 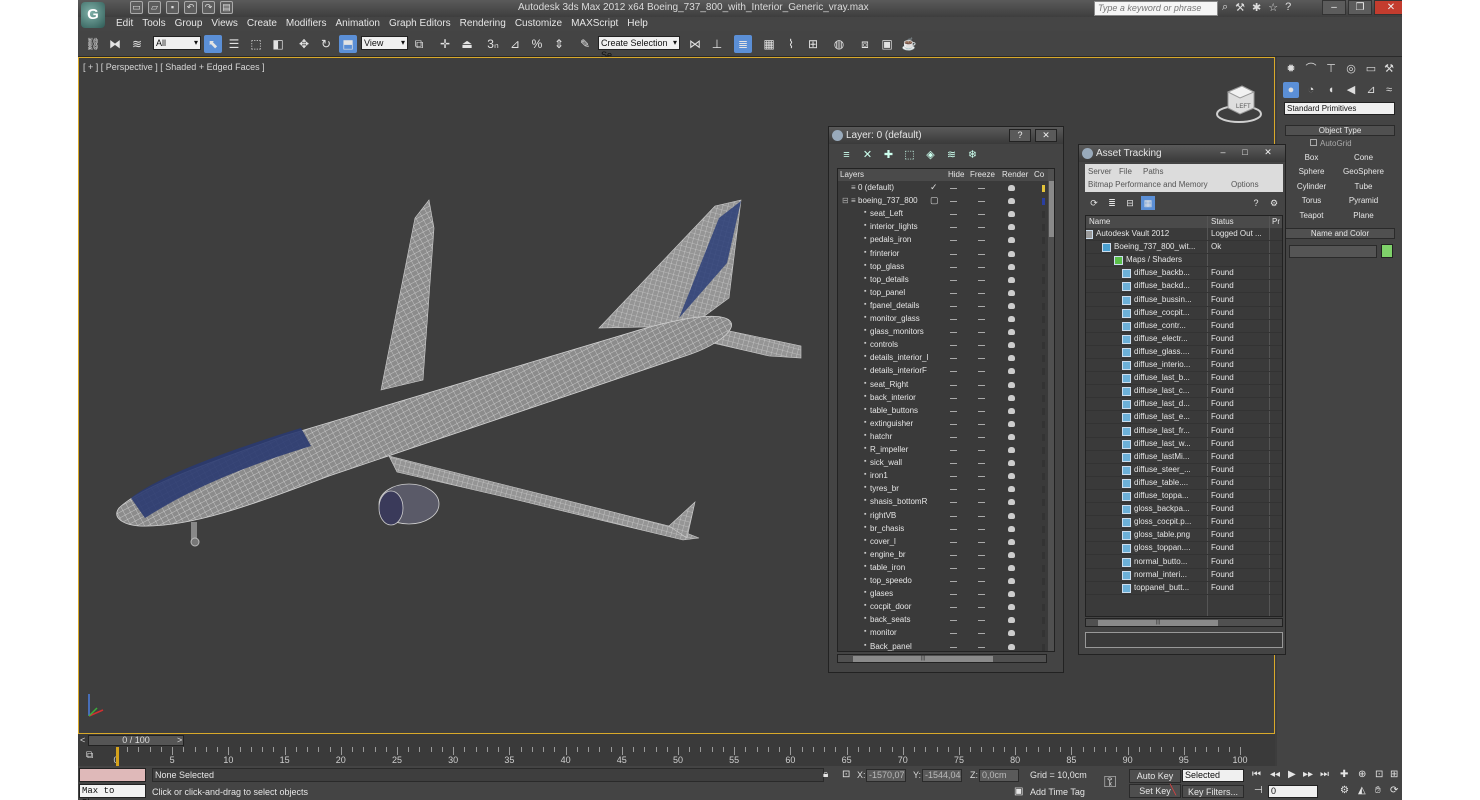 I want to click on create-tab-icon: ✹, so click(x=1291, y=69).